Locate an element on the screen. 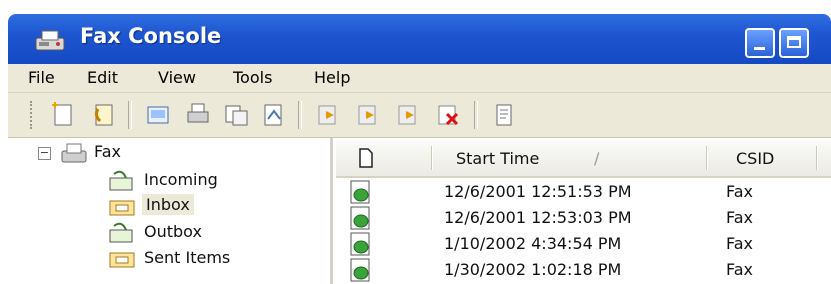 The width and height of the screenshot is (831, 284). tree-item-incoming: Incoming is located at coordinates (181, 179).